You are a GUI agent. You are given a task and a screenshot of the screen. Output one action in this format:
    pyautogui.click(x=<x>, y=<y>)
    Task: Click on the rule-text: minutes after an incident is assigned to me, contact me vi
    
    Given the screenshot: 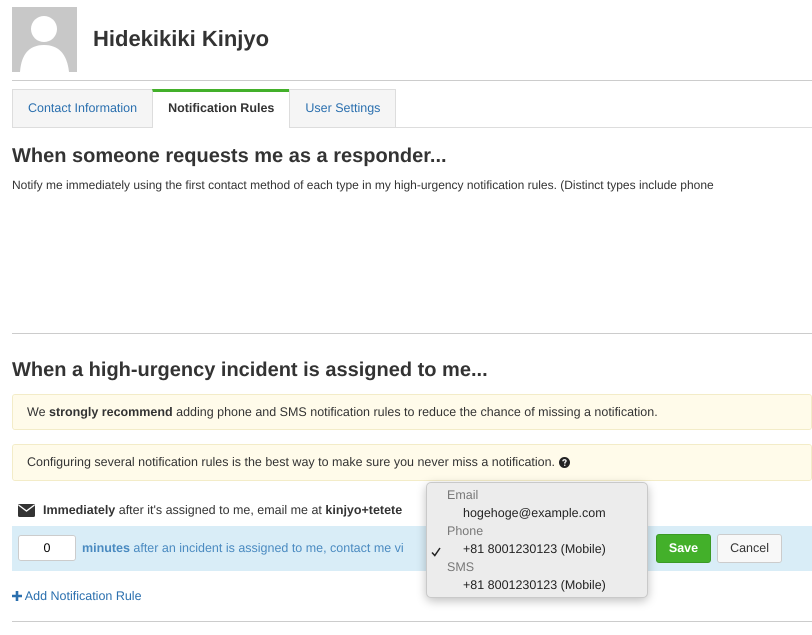 What is the action you would take?
    pyautogui.click(x=243, y=548)
    